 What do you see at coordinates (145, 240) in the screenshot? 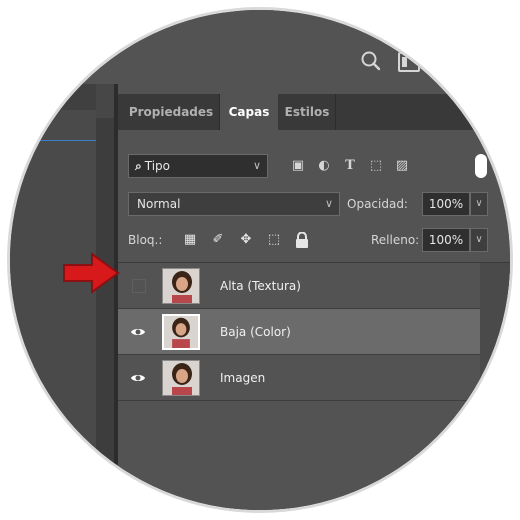
I see `lock-label: Bloq.:` at bounding box center [145, 240].